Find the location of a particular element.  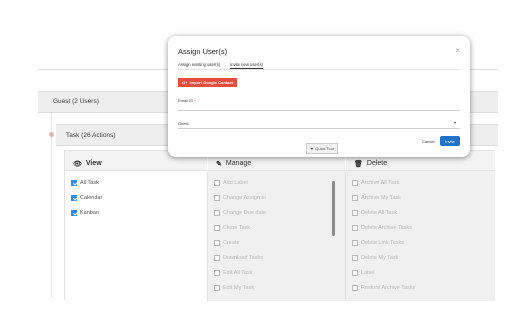

email-label-text: Email ID is located at coordinates (186, 100).